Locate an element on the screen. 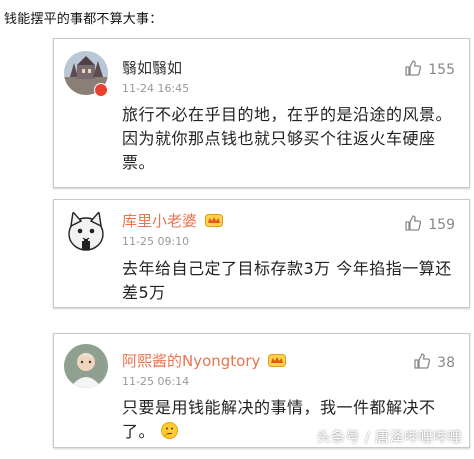 Image resolution: width=474 pixels, height=459 pixels. thinking-face-icon is located at coordinates (169, 430).